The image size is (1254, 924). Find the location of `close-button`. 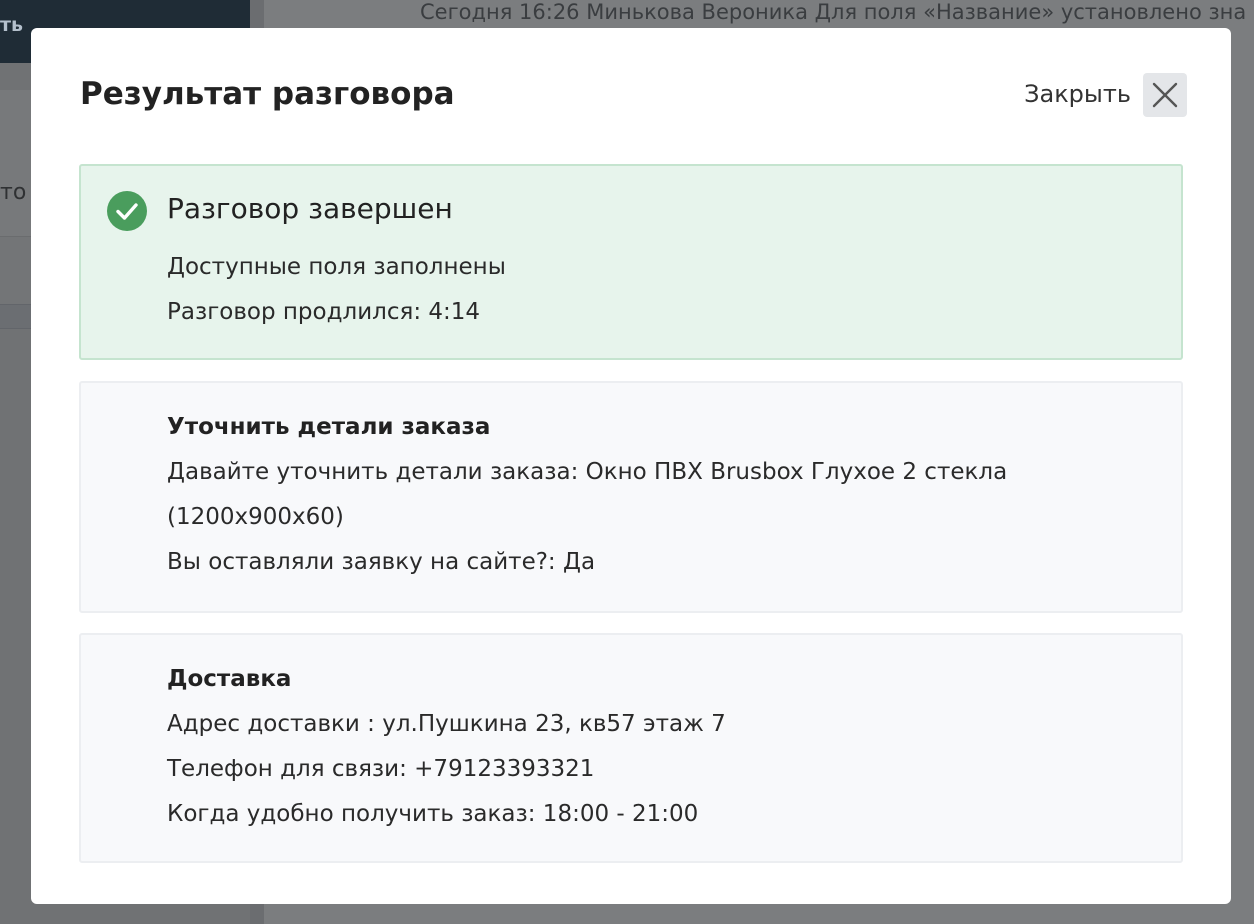

close-button is located at coordinates (1165, 95).